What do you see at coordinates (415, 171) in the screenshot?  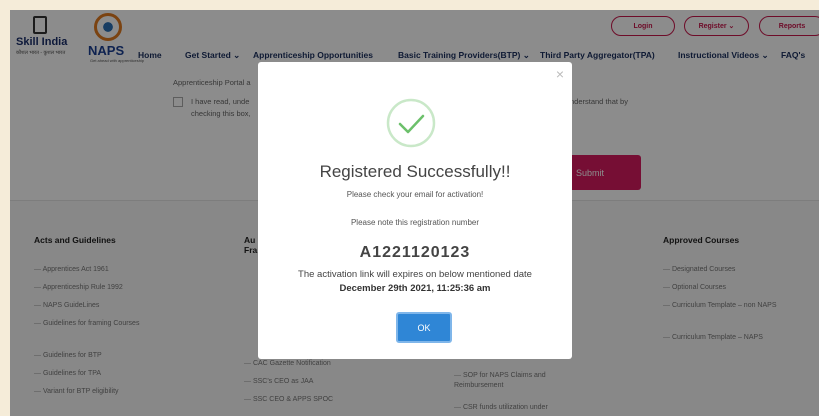 I see `modal-title: Registered Successfully!!` at bounding box center [415, 171].